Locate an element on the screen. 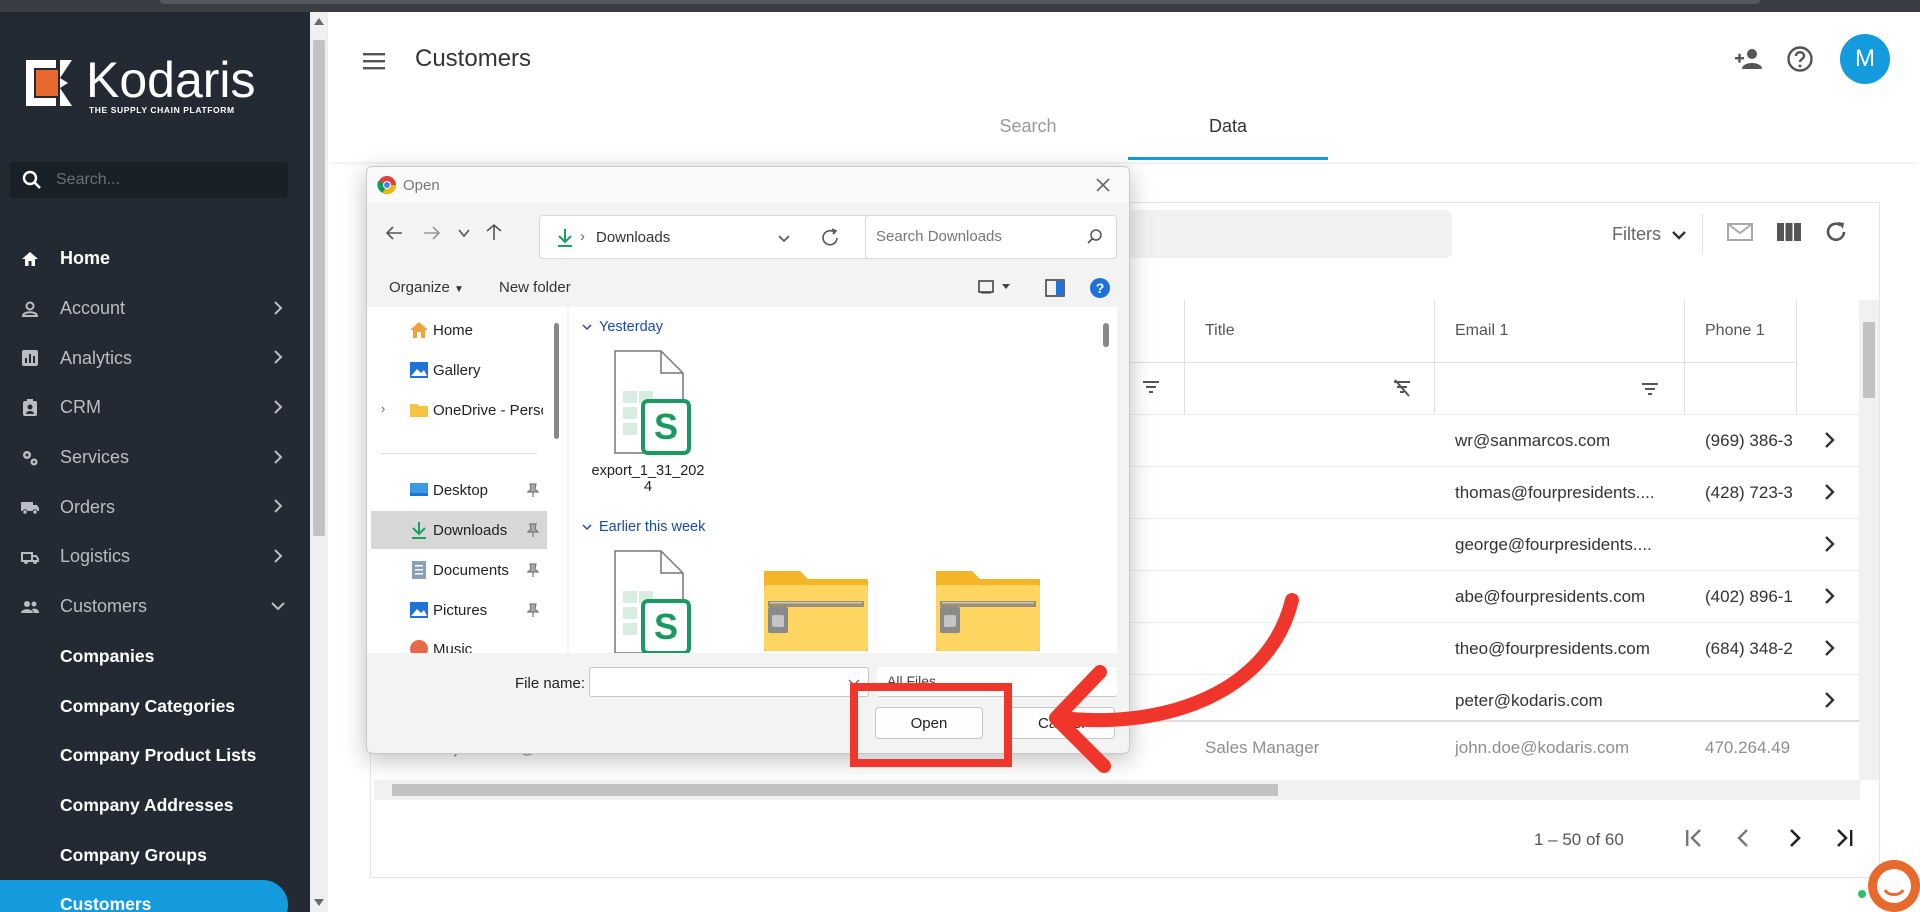  file-list-scrollbar-thumb is located at coordinates (1106, 335).